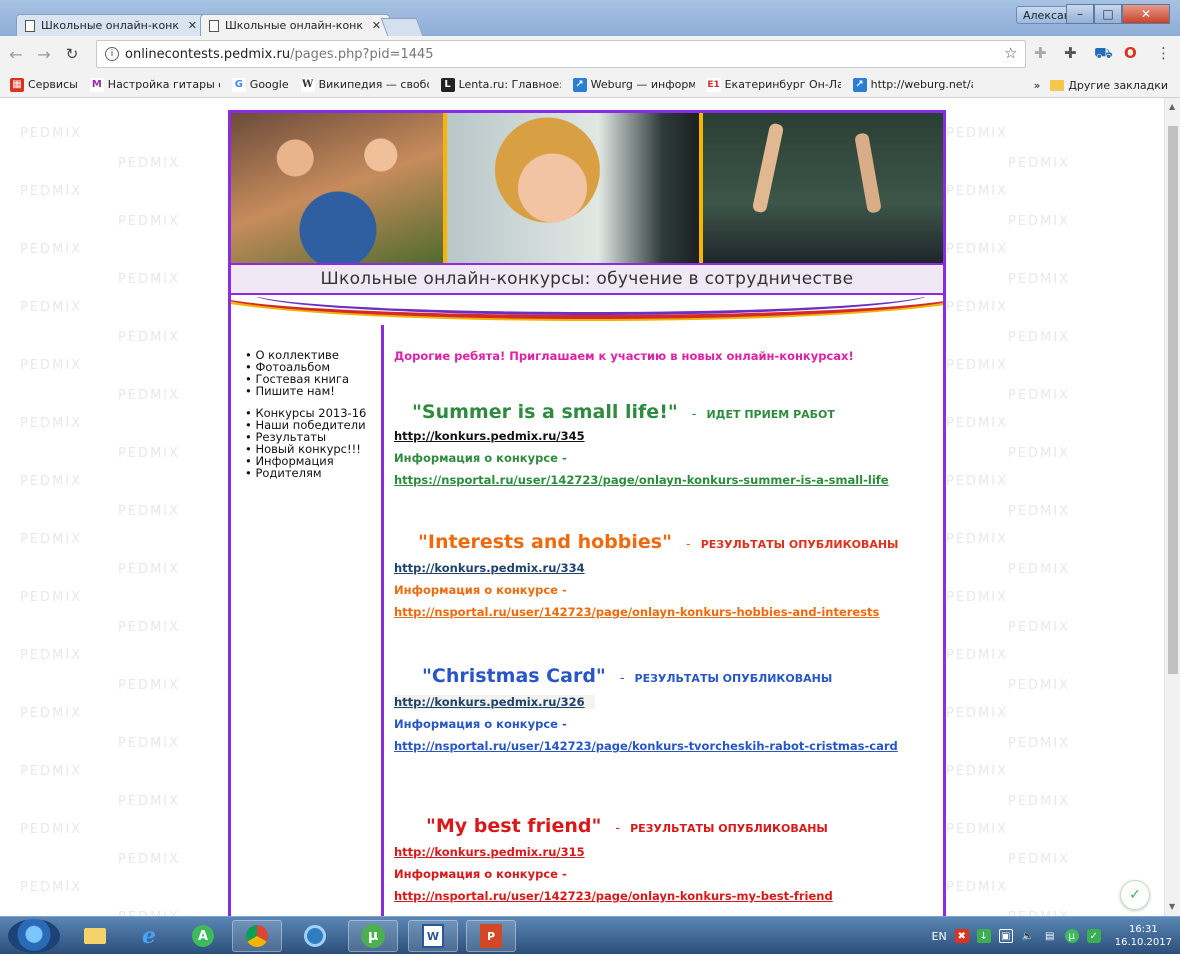 The width and height of the screenshot is (1180, 954). What do you see at coordinates (373, 84) in the screenshot?
I see `bookmark-label: Википедия — свобо` at bounding box center [373, 84].